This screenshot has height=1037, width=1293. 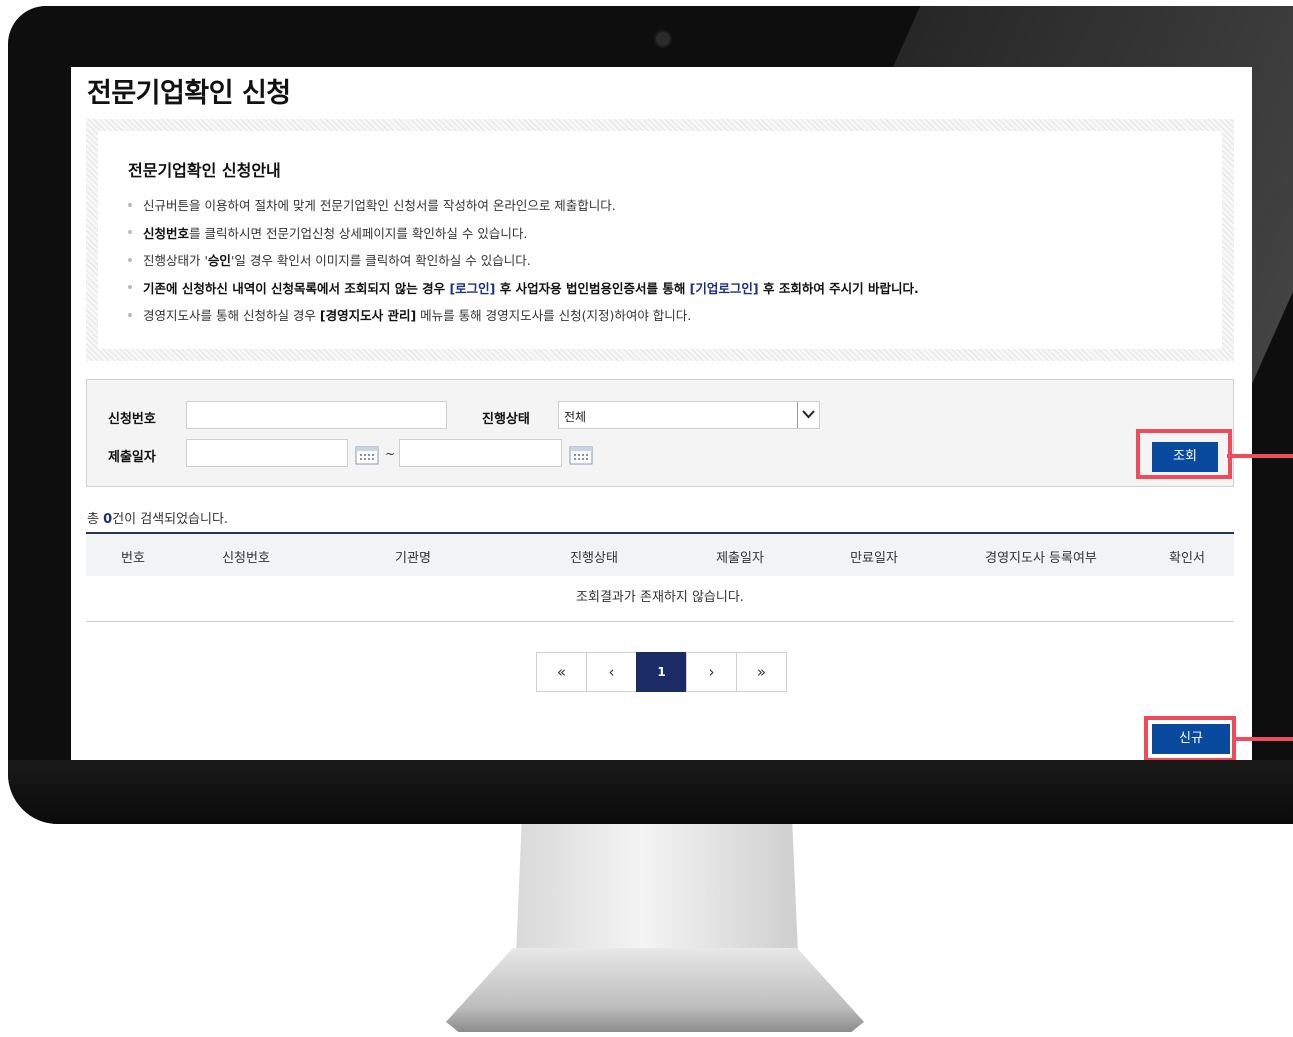 I want to click on column-header: 만료일자, so click(x=874, y=558).